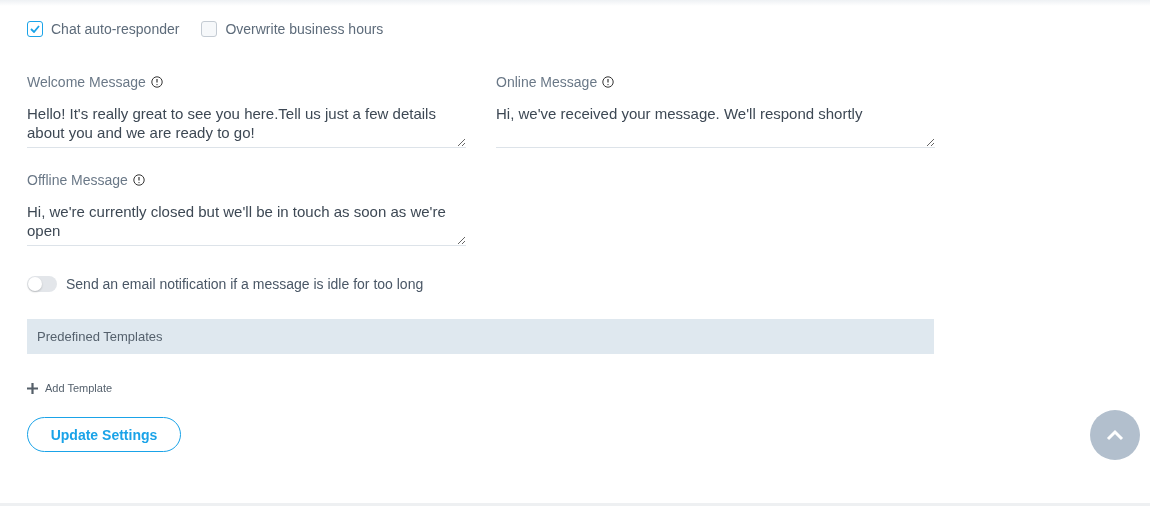 Image resolution: width=1150 pixels, height=506 pixels. I want to click on toggle-switch, so click(42, 284).